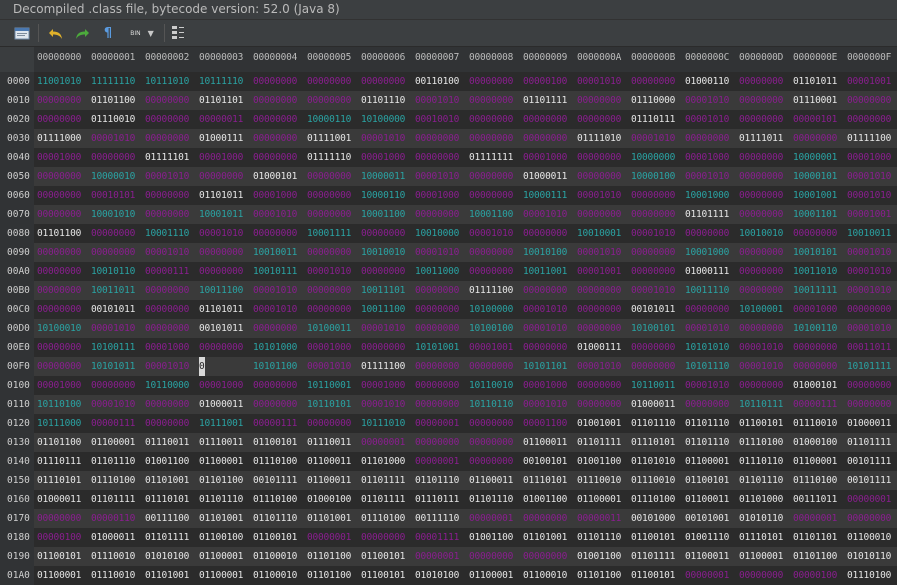  What do you see at coordinates (113, 81) in the screenshot?
I see `byte-cell: 11111110` at bounding box center [113, 81].